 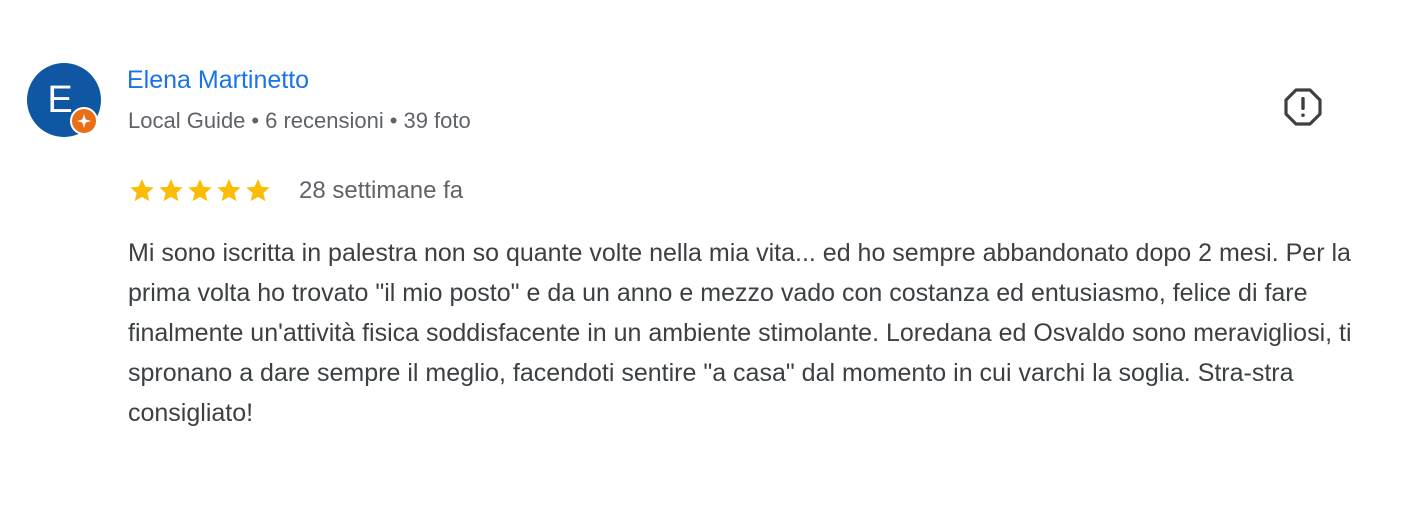 What do you see at coordinates (60, 100) in the screenshot?
I see `avatar-initial: E` at bounding box center [60, 100].